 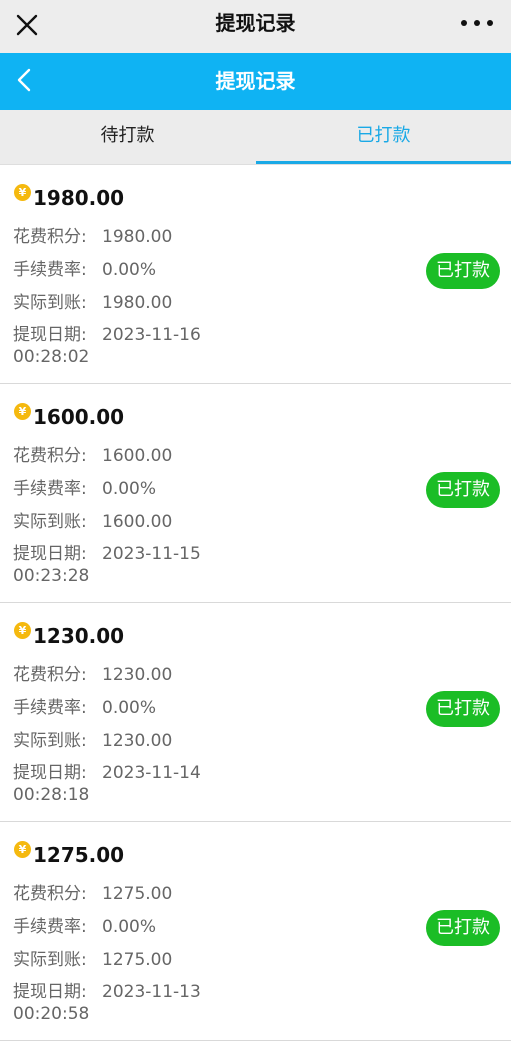 I want to click on page-title: 提现记录, so click(x=255, y=81).